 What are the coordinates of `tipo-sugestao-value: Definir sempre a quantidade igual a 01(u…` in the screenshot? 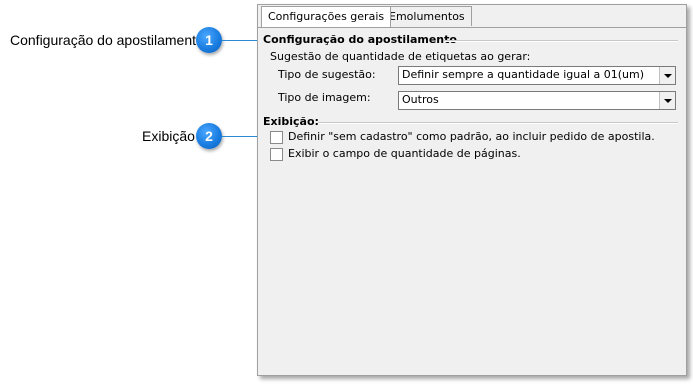 It's located at (523, 74).